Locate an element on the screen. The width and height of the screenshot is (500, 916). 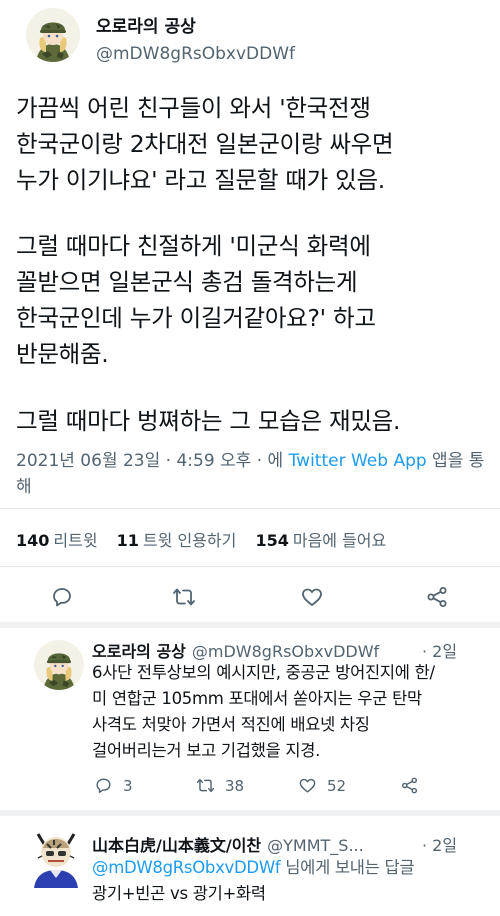
tweet-stats: 140 리트윗 11 트윗 인용하기 154 마음에 들어요 is located at coordinates (208, 539).